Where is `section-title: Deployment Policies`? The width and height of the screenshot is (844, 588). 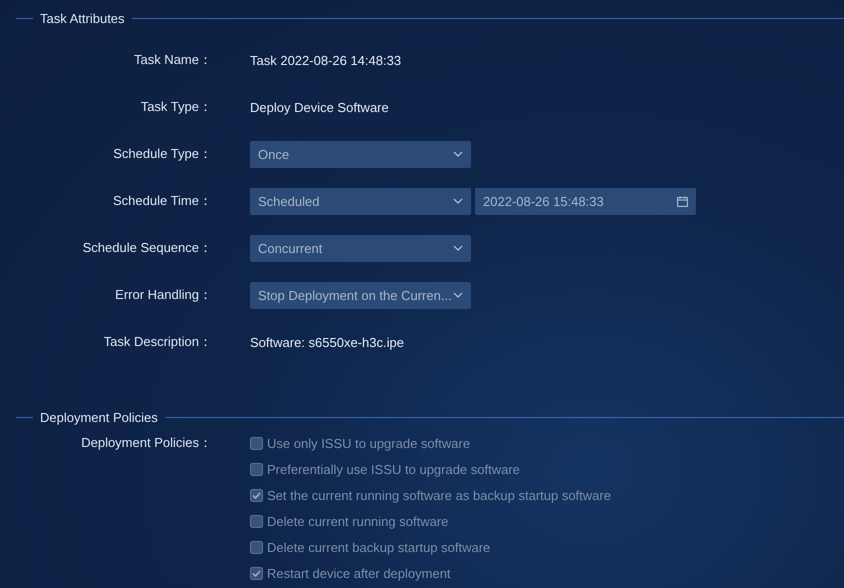 section-title: Deployment Policies is located at coordinates (99, 417).